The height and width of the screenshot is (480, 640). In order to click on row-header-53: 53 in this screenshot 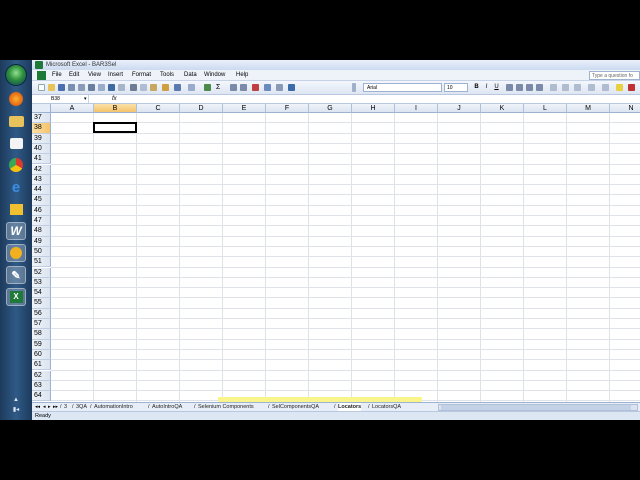, I will do `click(41, 283)`.